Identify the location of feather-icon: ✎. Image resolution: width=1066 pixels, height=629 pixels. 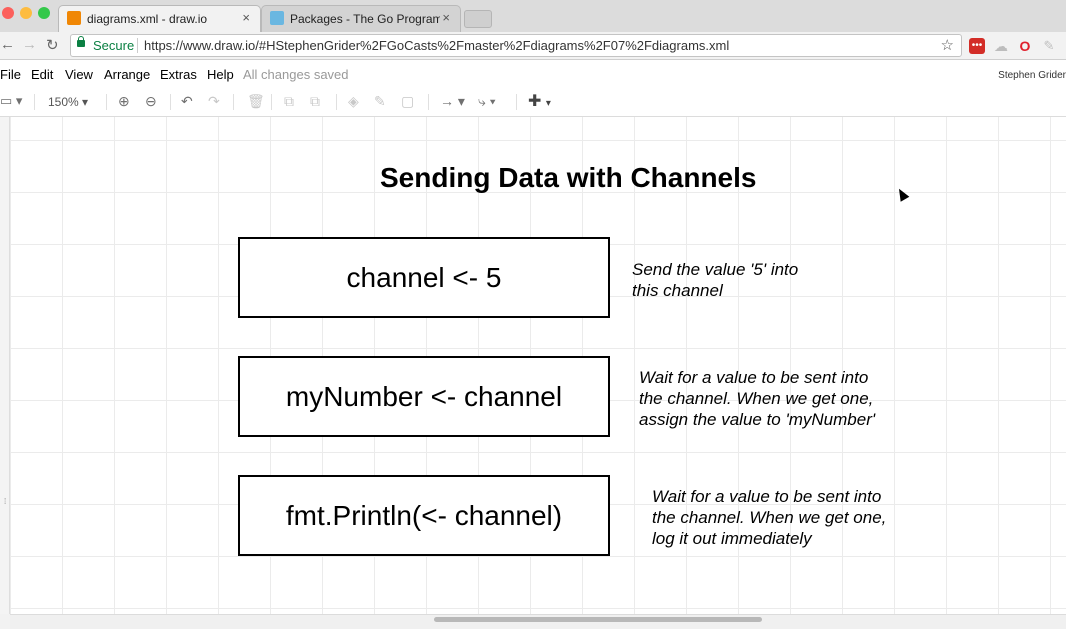
(1049, 46).